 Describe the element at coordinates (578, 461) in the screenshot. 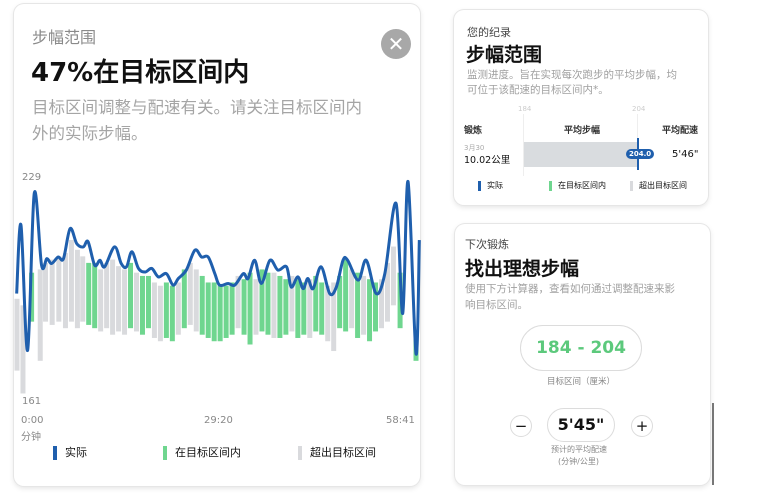

I see `pace-label-2: (分钟/公里)` at that location.